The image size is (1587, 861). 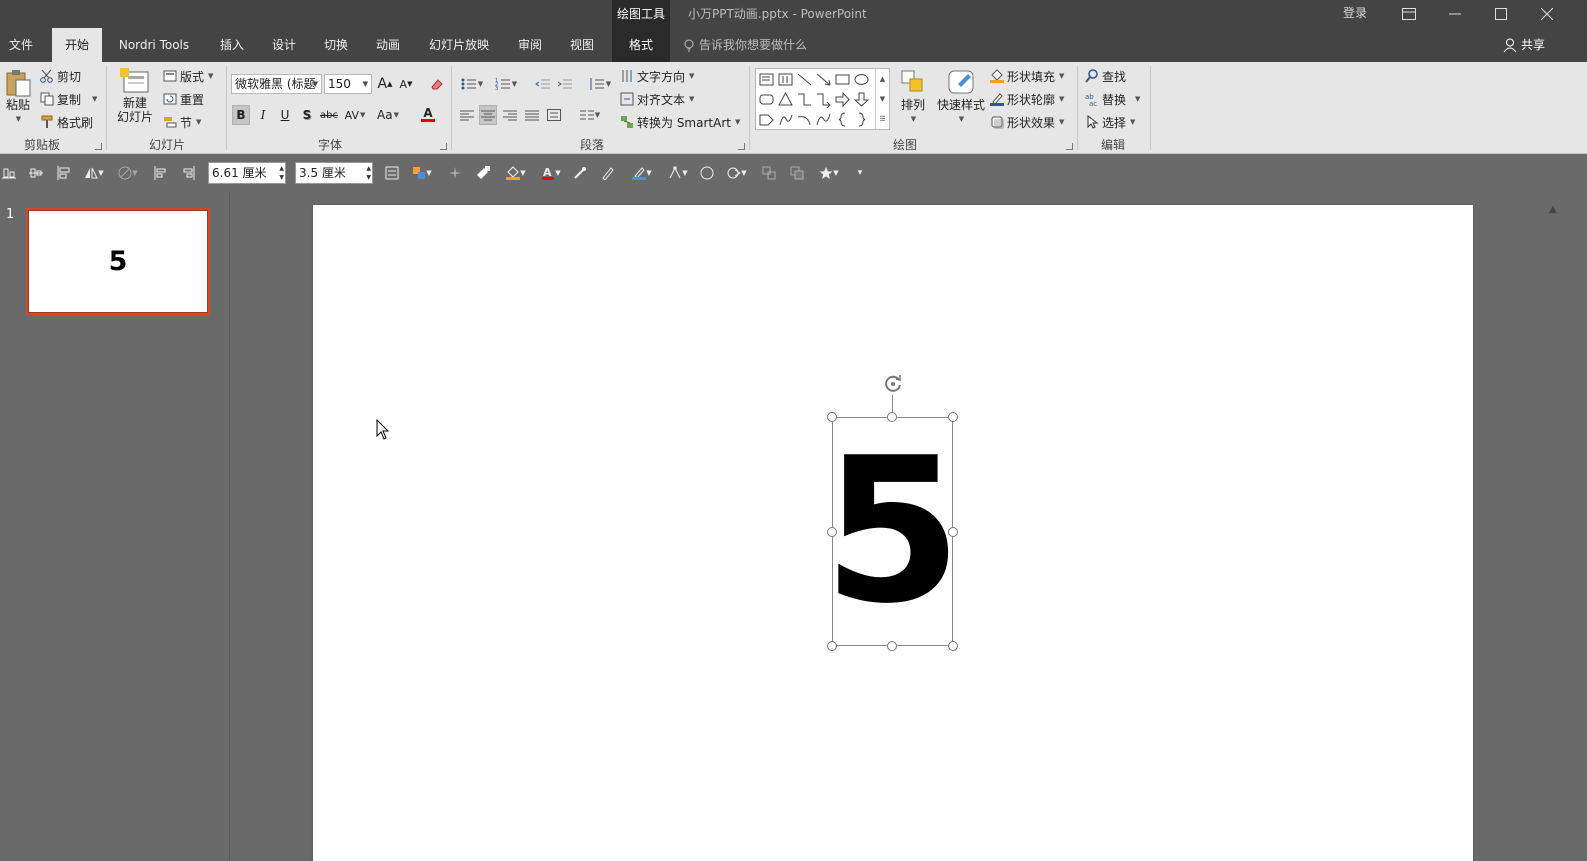 What do you see at coordinates (554, 115) in the screenshot?
I see `distributed-button` at bounding box center [554, 115].